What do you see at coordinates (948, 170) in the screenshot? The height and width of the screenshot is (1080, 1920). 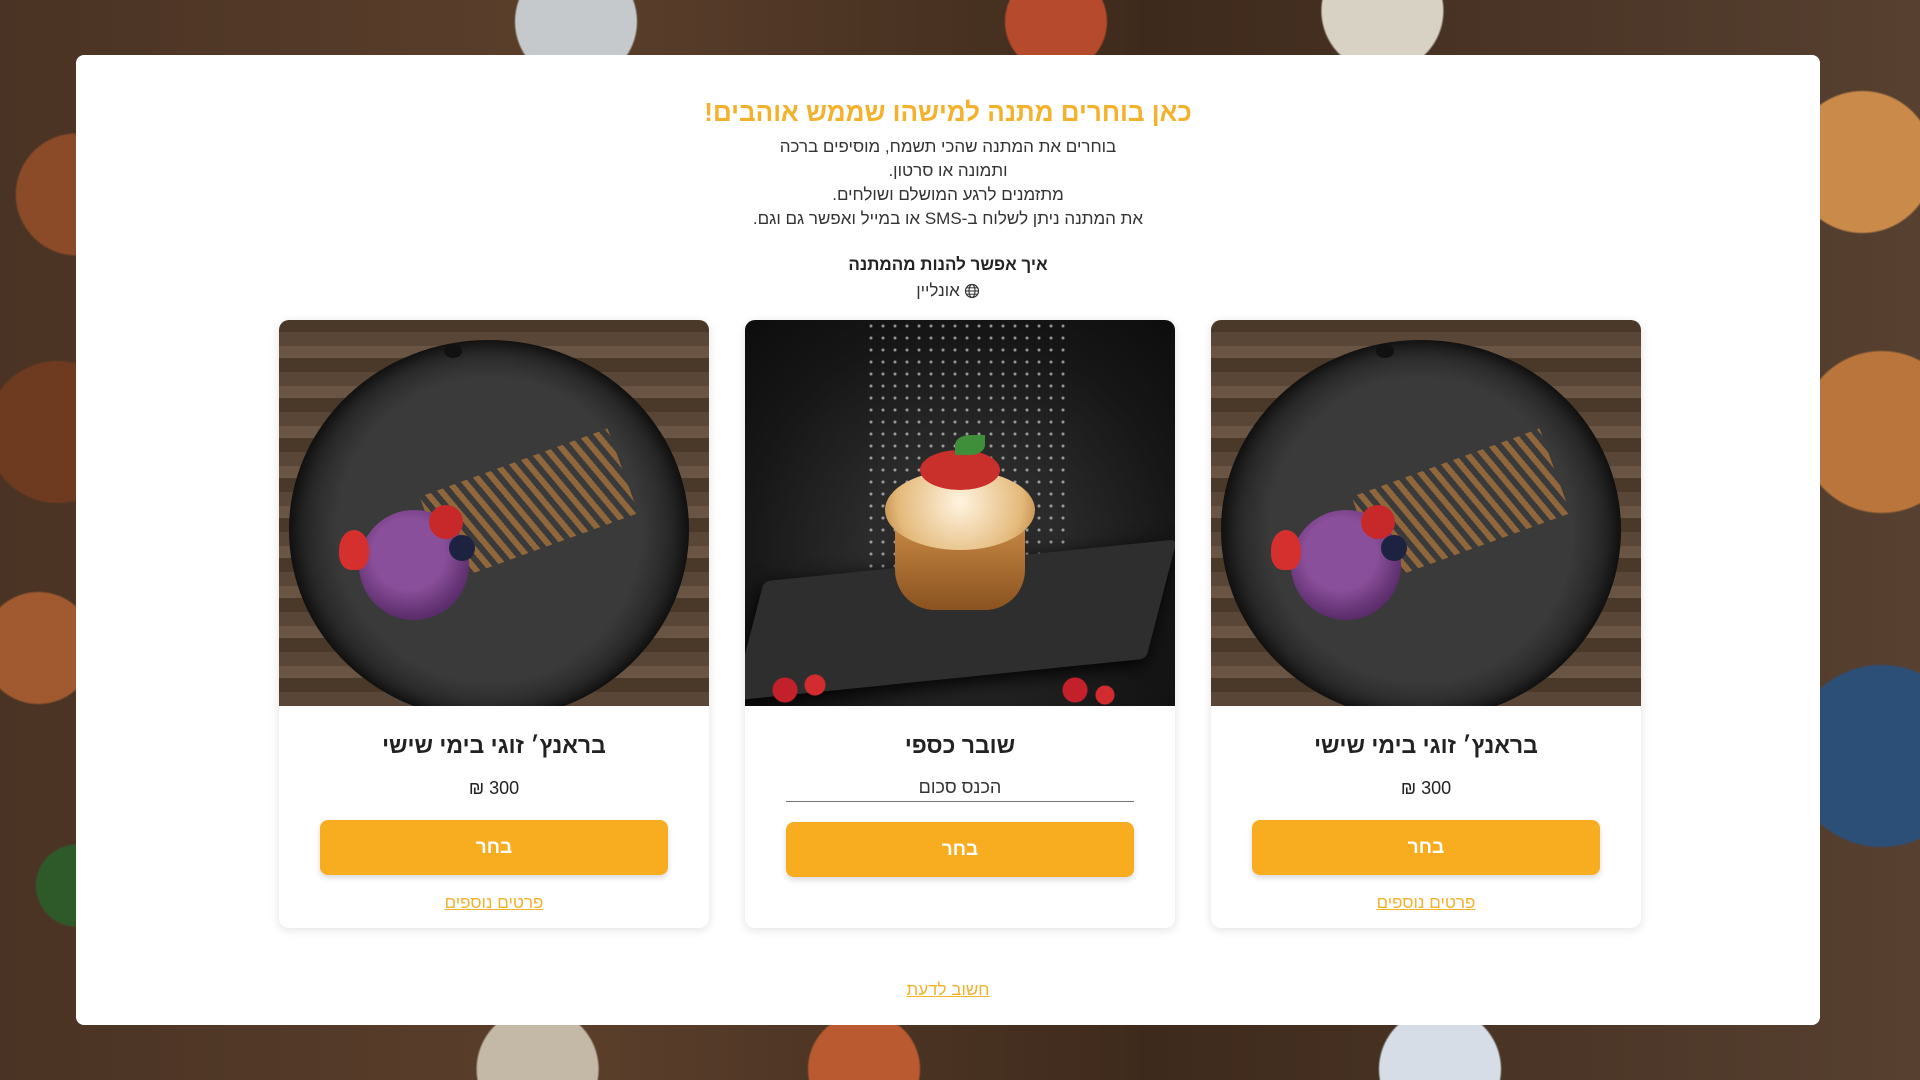 I see `description-line: ותמונה או סרטון.` at bounding box center [948, 170].